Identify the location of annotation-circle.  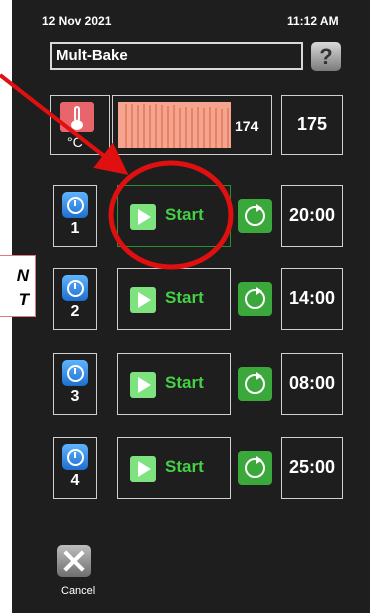
(171, 215).